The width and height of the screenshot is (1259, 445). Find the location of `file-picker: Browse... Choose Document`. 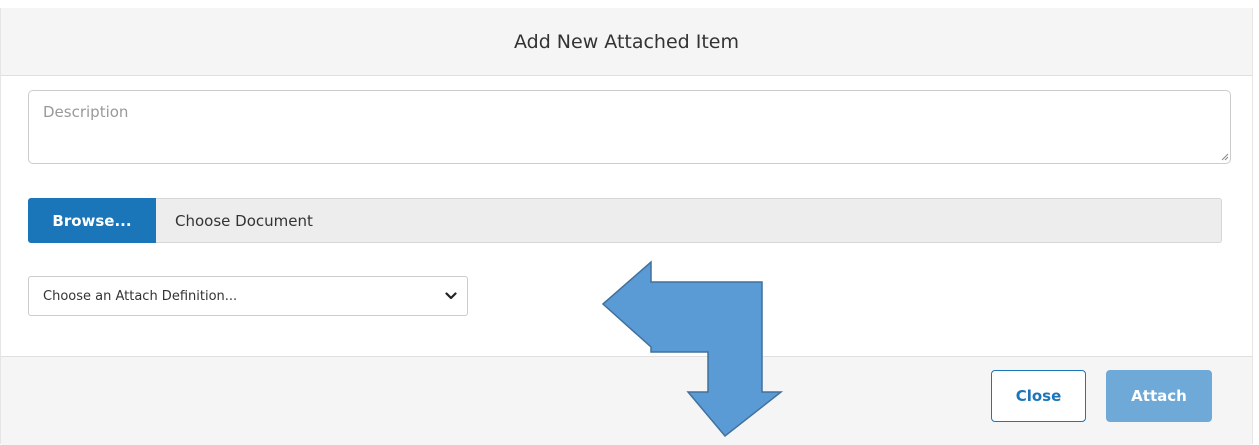

file-picker: Browse... Choose Document is located at coordinates (625, 220).